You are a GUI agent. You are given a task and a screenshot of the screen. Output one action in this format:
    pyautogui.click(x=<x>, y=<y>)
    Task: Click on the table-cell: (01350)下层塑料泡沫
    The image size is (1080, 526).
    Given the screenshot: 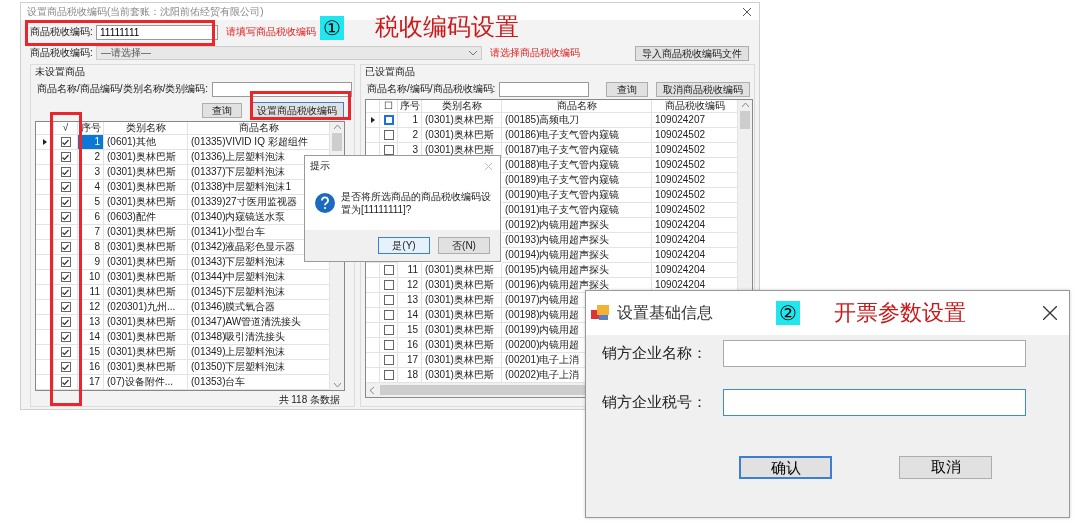 What is the action you would take?
    pyautogui.click(x=259, y=367)
    